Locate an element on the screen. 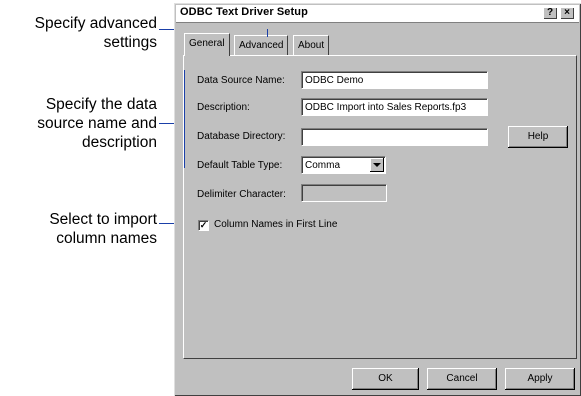  delimiter-character-input is located at coordinates (344, 193).